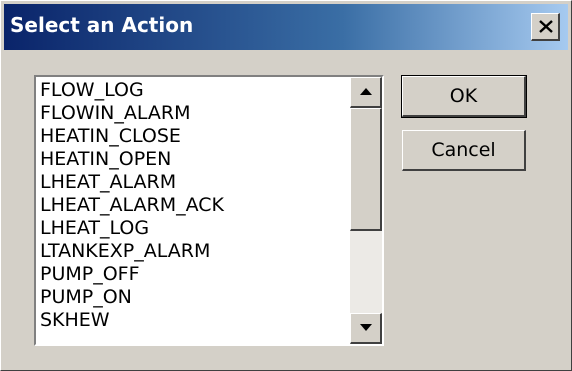 The height and width of the screenshot is (371, 572). What do you see at coordinates (190, 90) in the screenshot?
I see `list-item: FLOW_LOG` at bounding box center [190, 90].